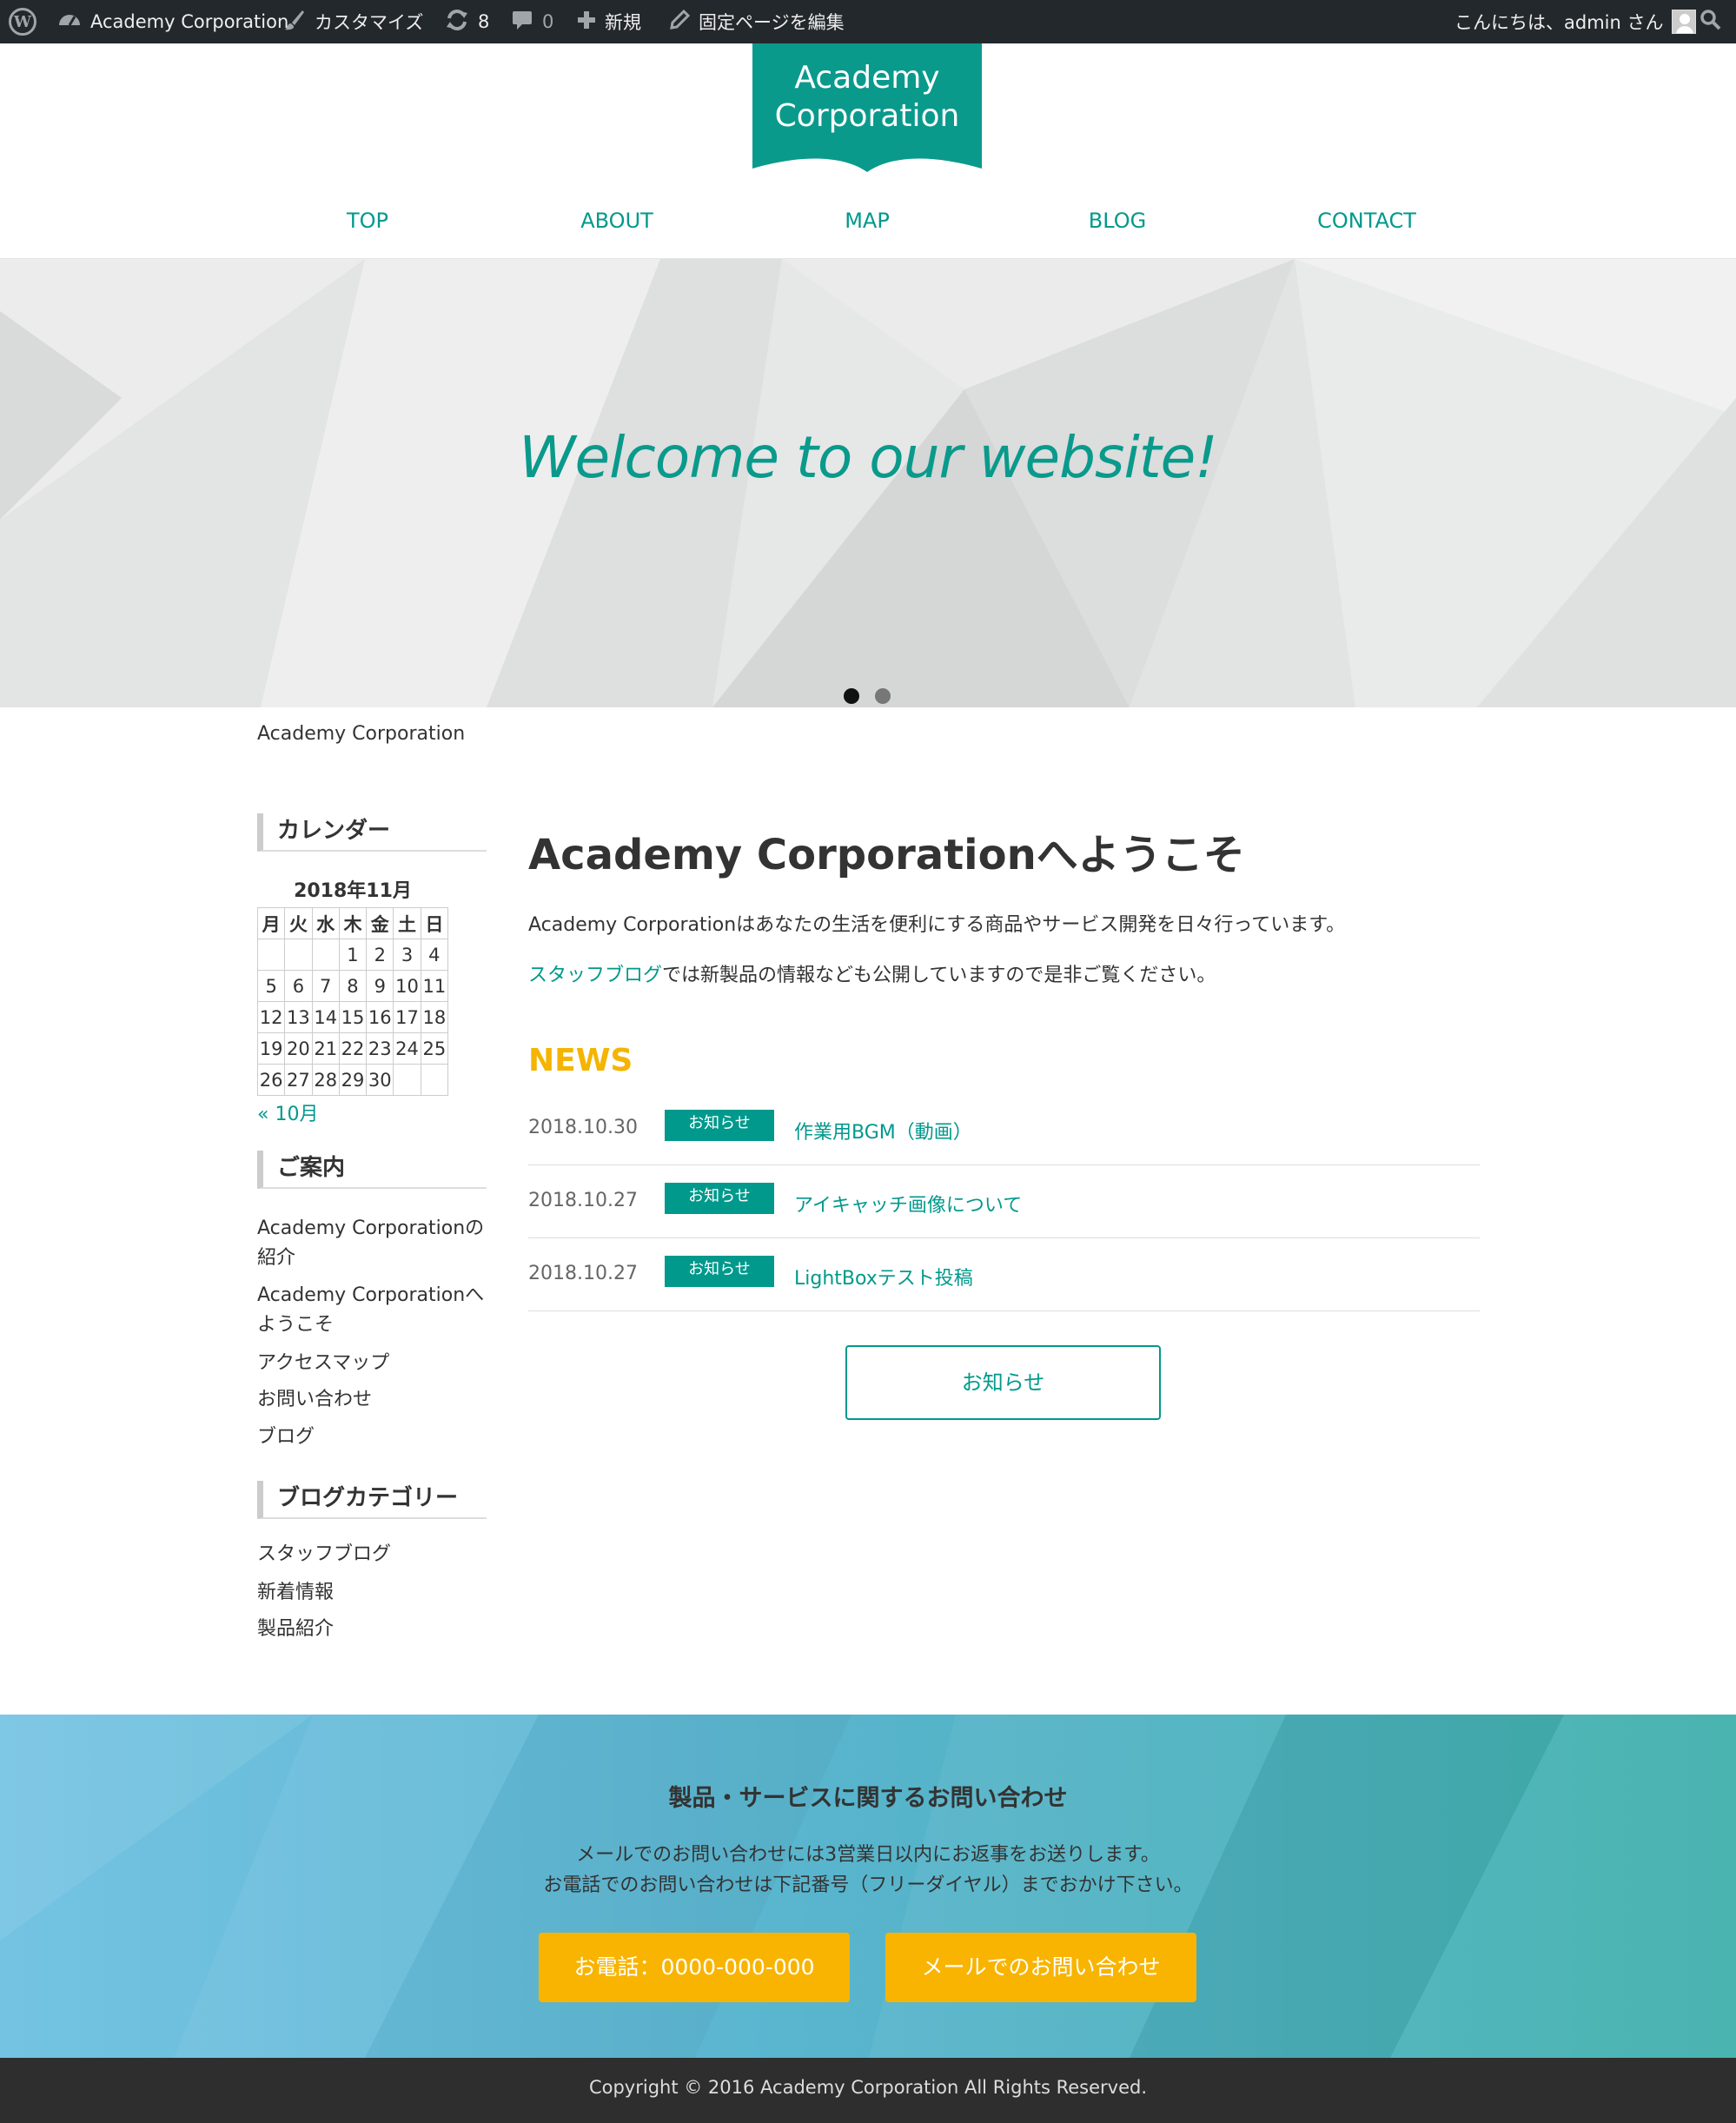 The width and height of the screenshot is (1736, 2123). Describe the element at coordinates (867, 78) in the screenshot. I see `logo-line-1: Academy` at that location.